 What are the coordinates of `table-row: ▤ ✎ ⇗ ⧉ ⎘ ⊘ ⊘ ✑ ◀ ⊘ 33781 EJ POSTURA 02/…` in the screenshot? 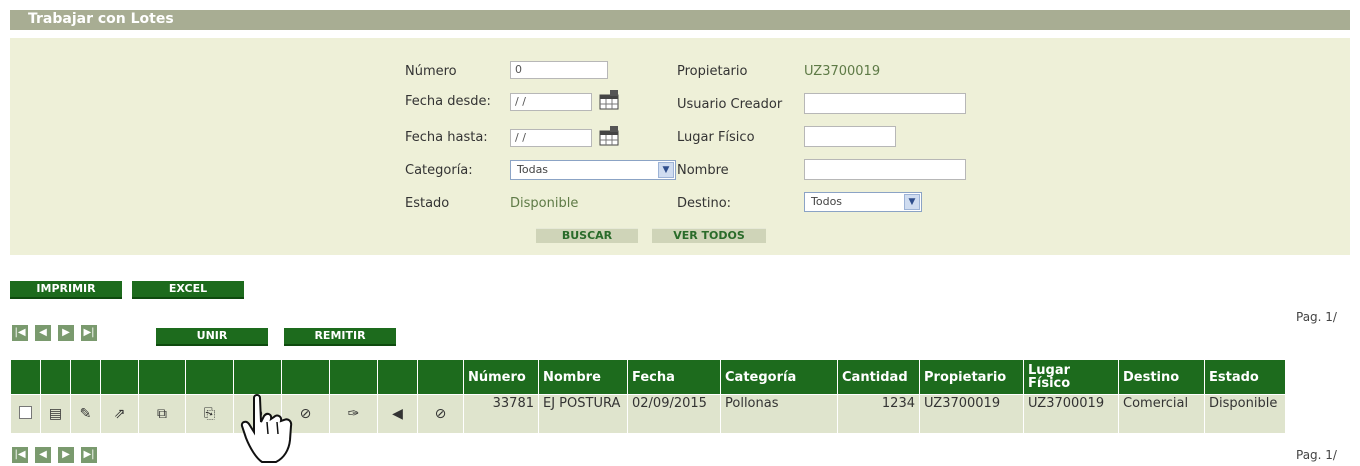 It's located at (648, 414).